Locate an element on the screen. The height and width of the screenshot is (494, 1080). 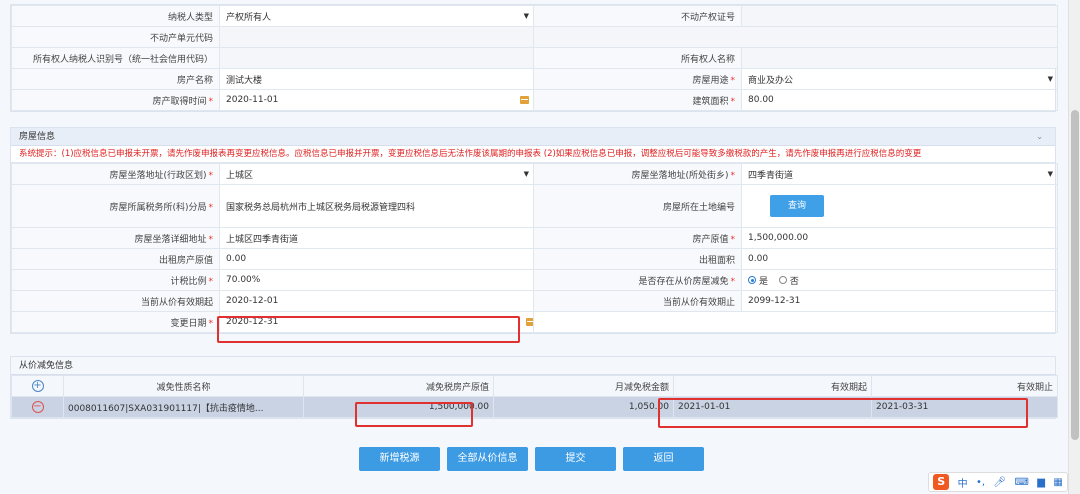
house-info-header: 房屋信息 ⌄ is located at coordinates (533, 137).